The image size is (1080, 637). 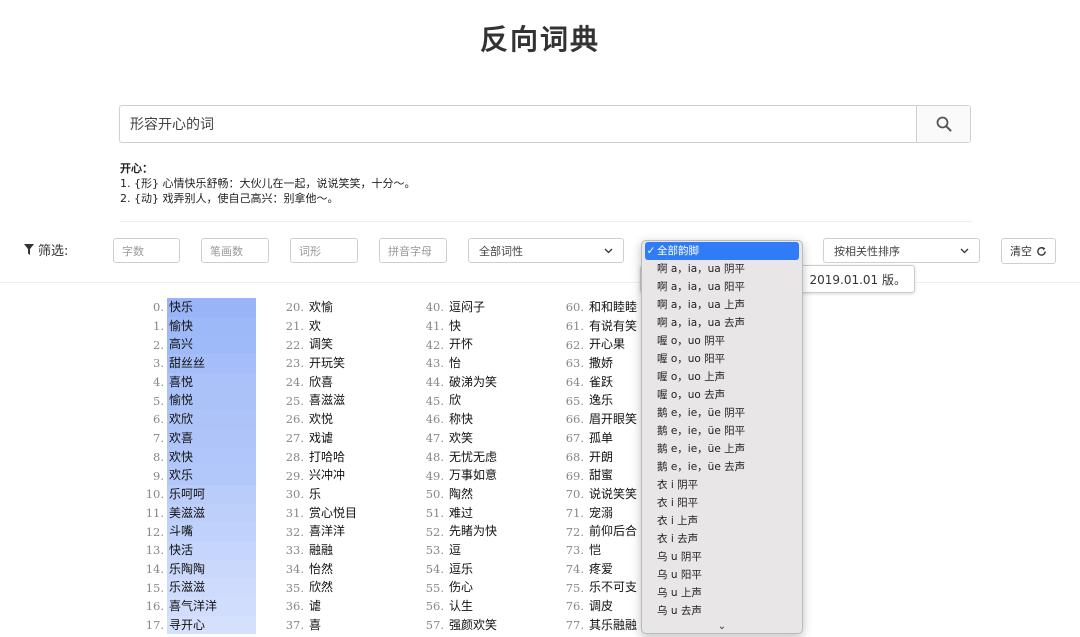 What do you see at coordinates (198, 326) in the screenshot?
I see `result-item: 1. 愉快` at bounding box center [198, 326].